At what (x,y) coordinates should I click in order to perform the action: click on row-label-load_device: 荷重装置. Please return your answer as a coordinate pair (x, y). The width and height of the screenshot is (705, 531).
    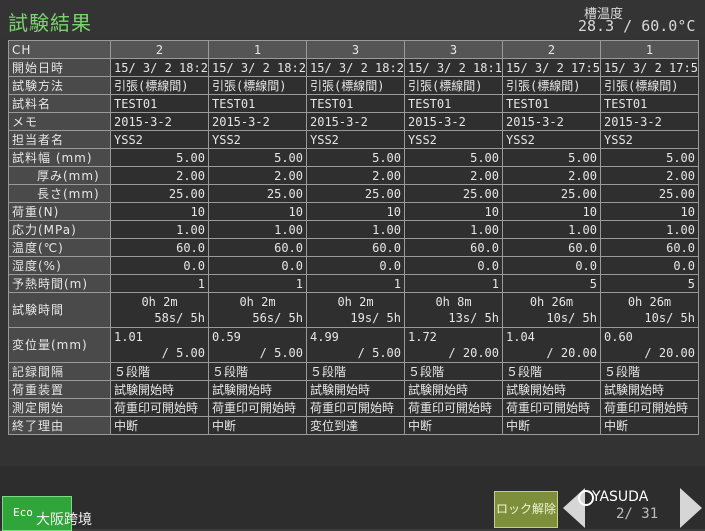
    Looking at the image, I should click on (59, 389).